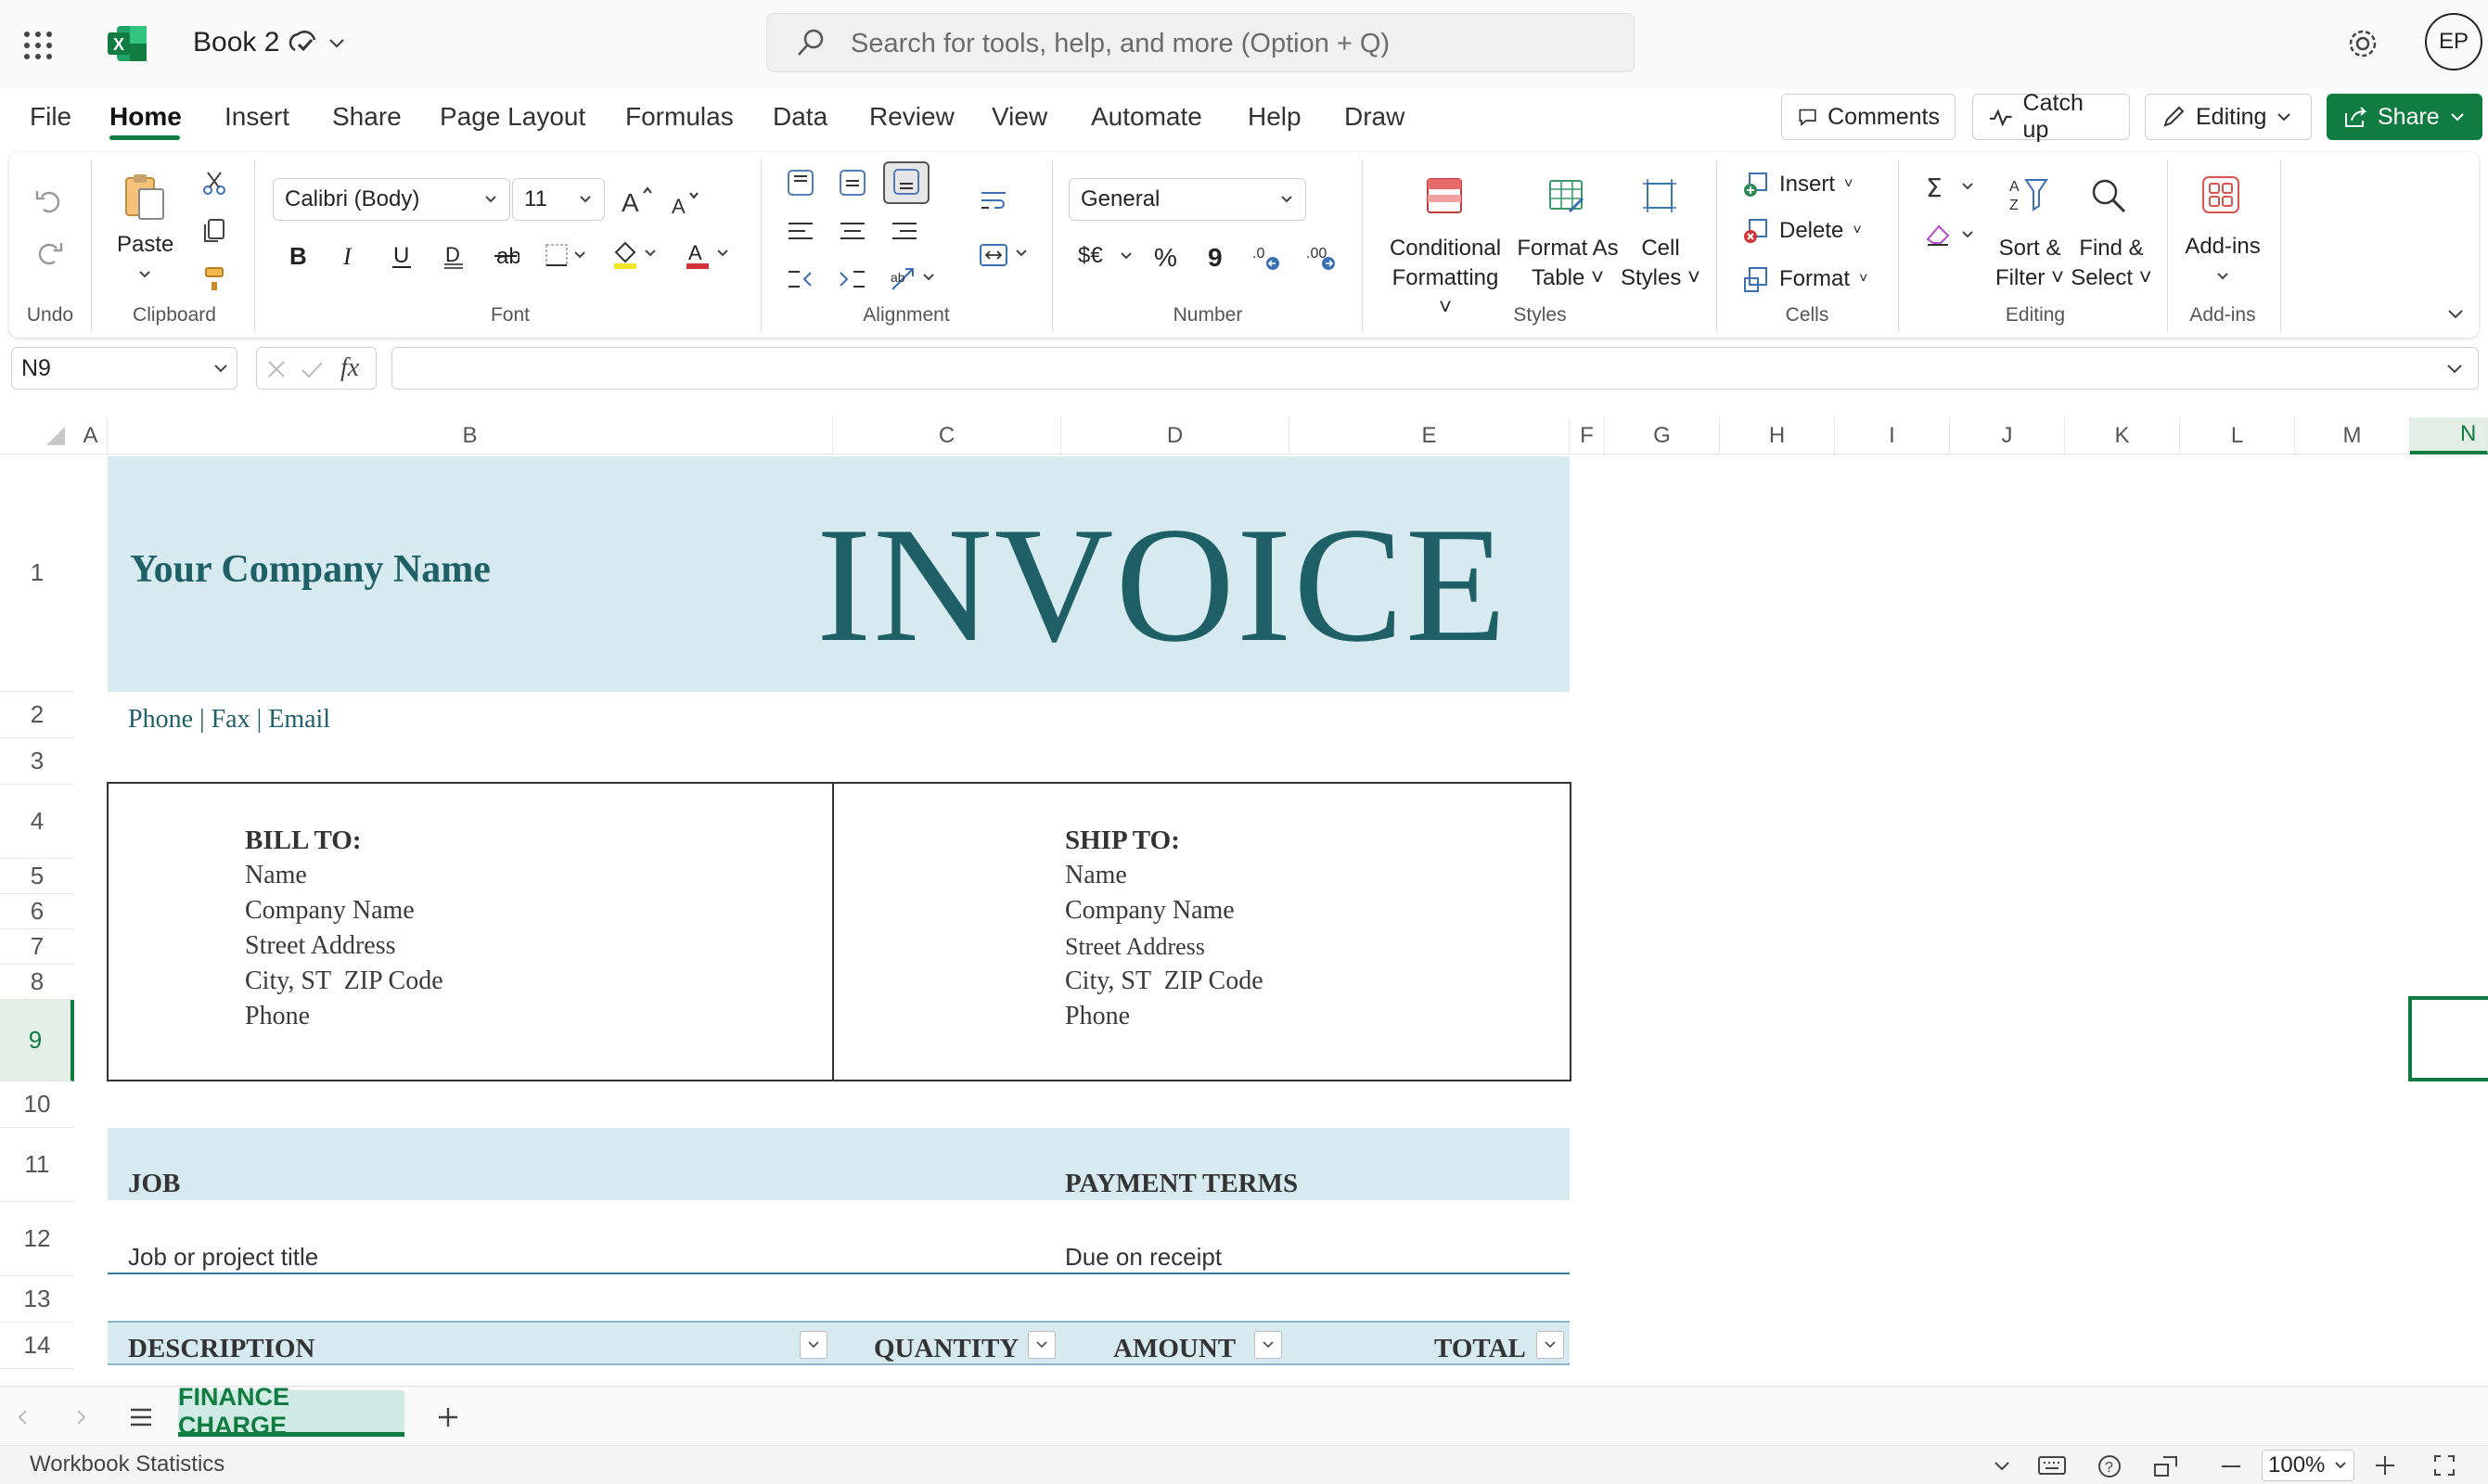 This screenshot has height=1484, width=2488. I want to click on decrease-font-size-icon: A, so click(687, 202).